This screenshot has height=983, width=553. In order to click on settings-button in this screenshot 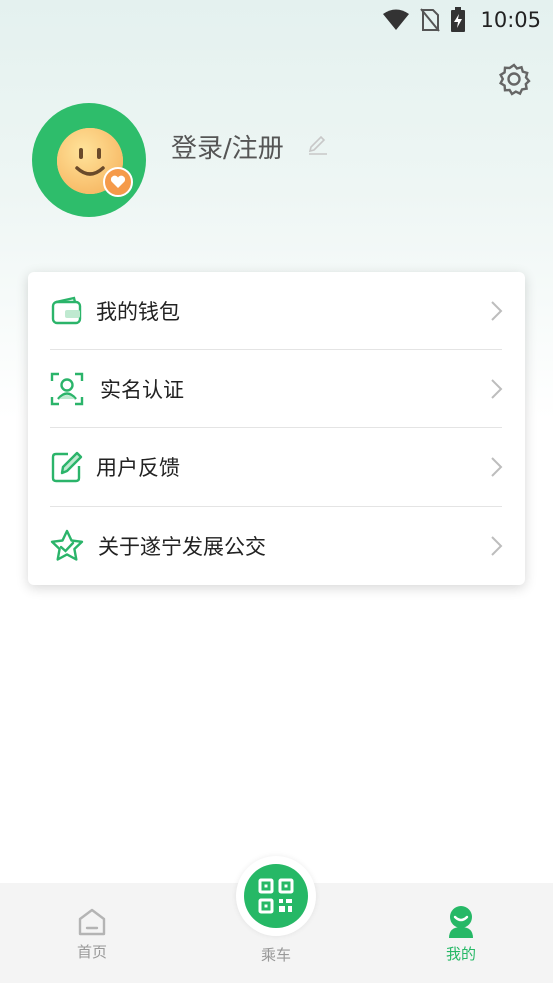, I will do `click(514, 79)`.